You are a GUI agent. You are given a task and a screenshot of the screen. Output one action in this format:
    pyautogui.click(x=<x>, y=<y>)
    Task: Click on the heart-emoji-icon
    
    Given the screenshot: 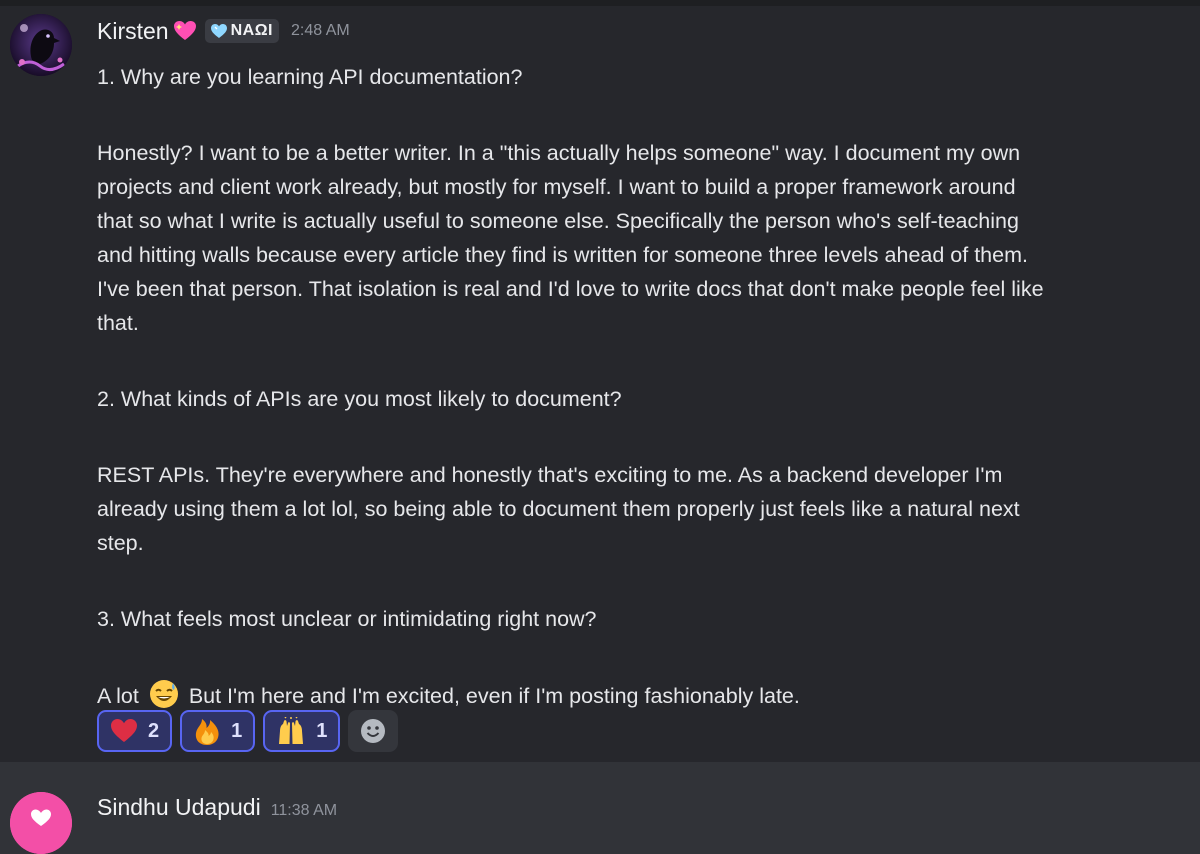 What is the action you would take?
    pyautogui.click(x=124, y=730)
    